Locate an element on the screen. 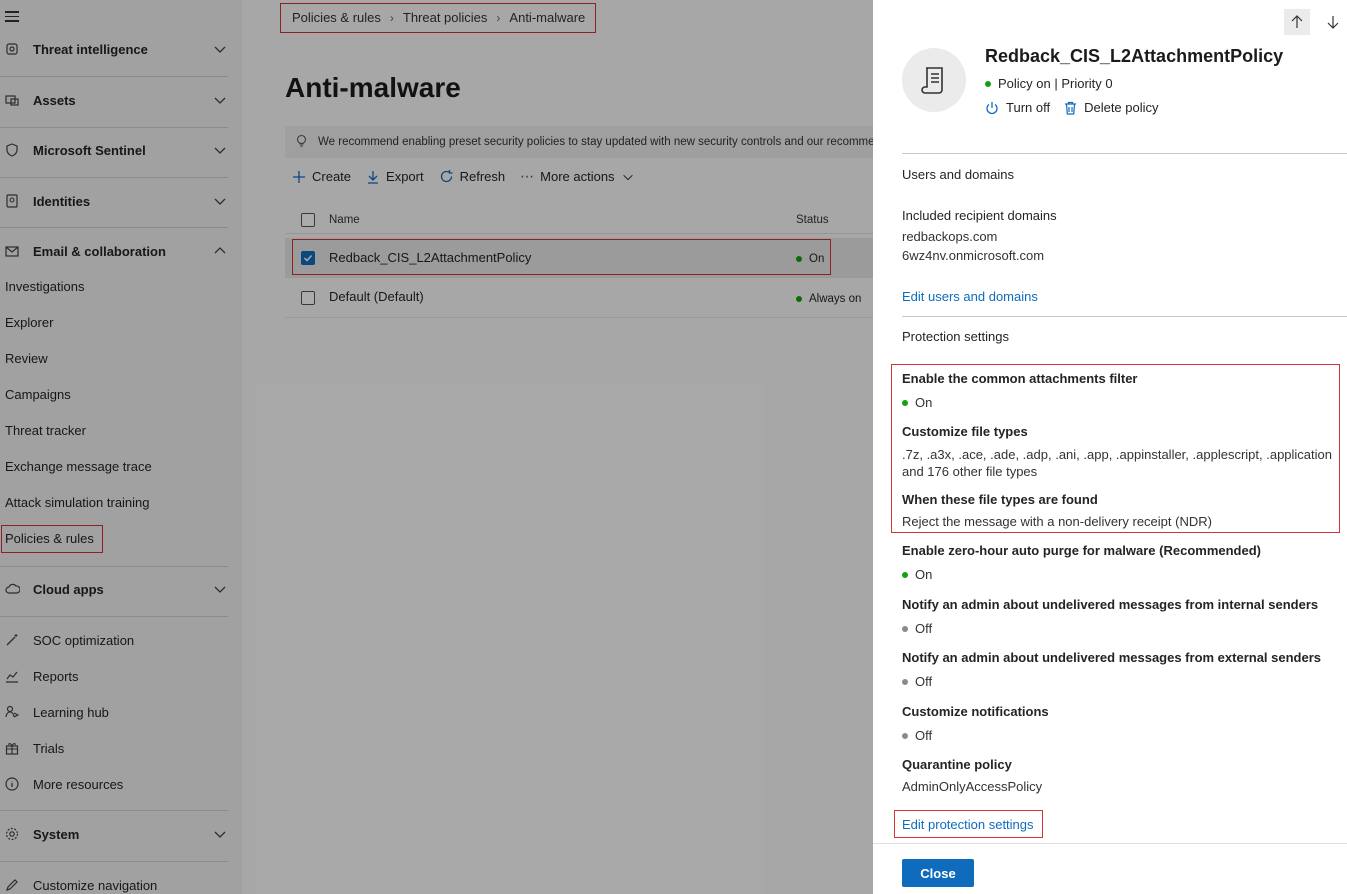 This screenshot has height=894, width=1347. next-item-button is located at coordinates (1333, 22).